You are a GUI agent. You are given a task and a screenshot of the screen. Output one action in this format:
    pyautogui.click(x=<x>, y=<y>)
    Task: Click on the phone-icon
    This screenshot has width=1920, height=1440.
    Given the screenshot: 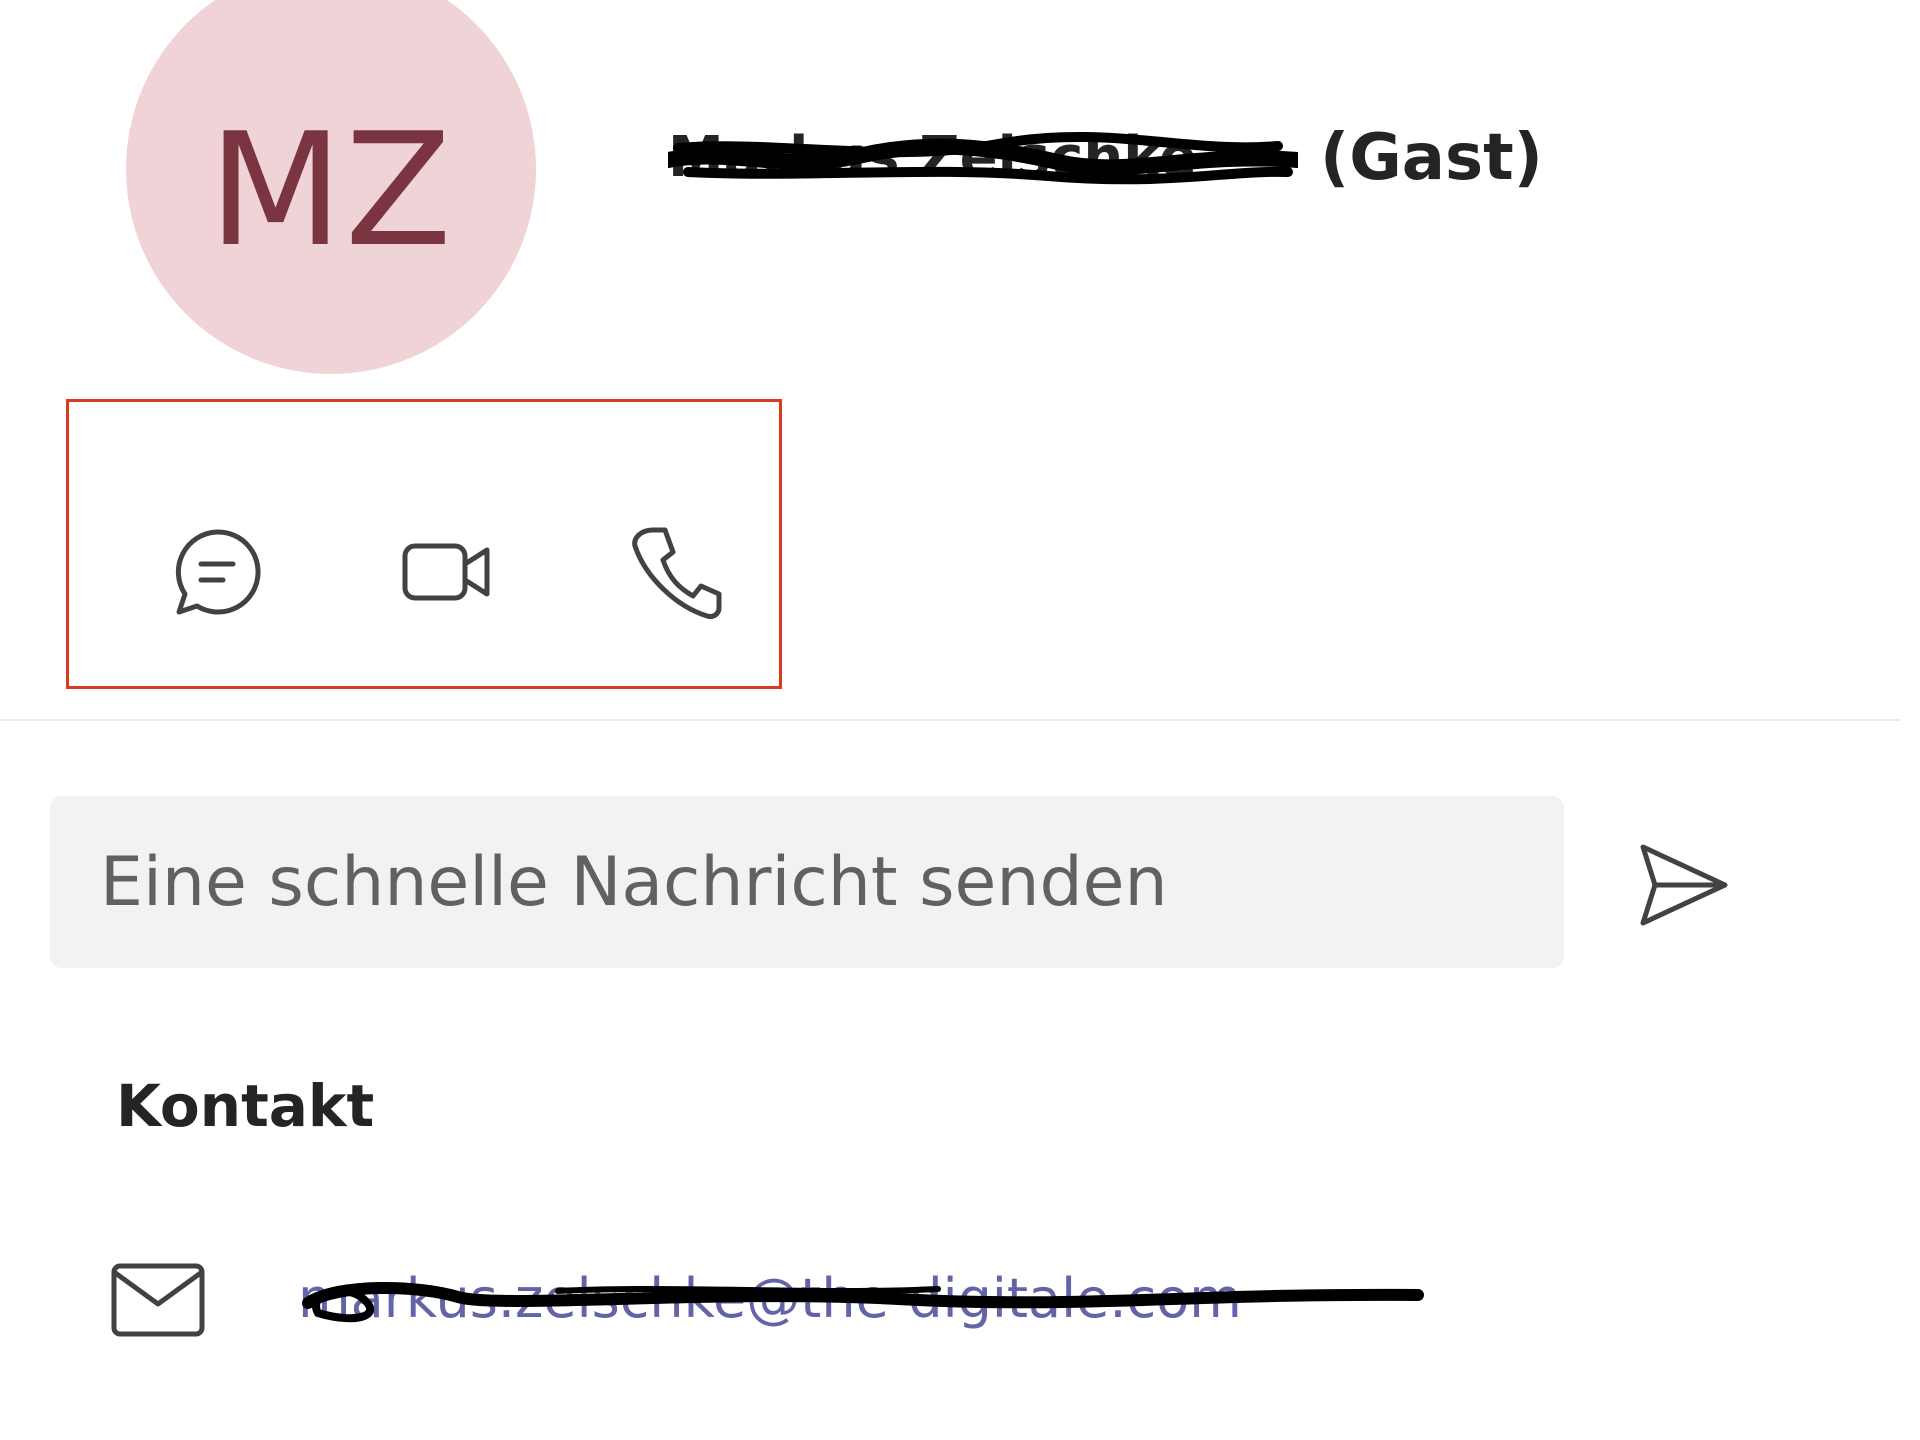 What is the action you would take?
    pyautogui.click(x=677, y=573)
    